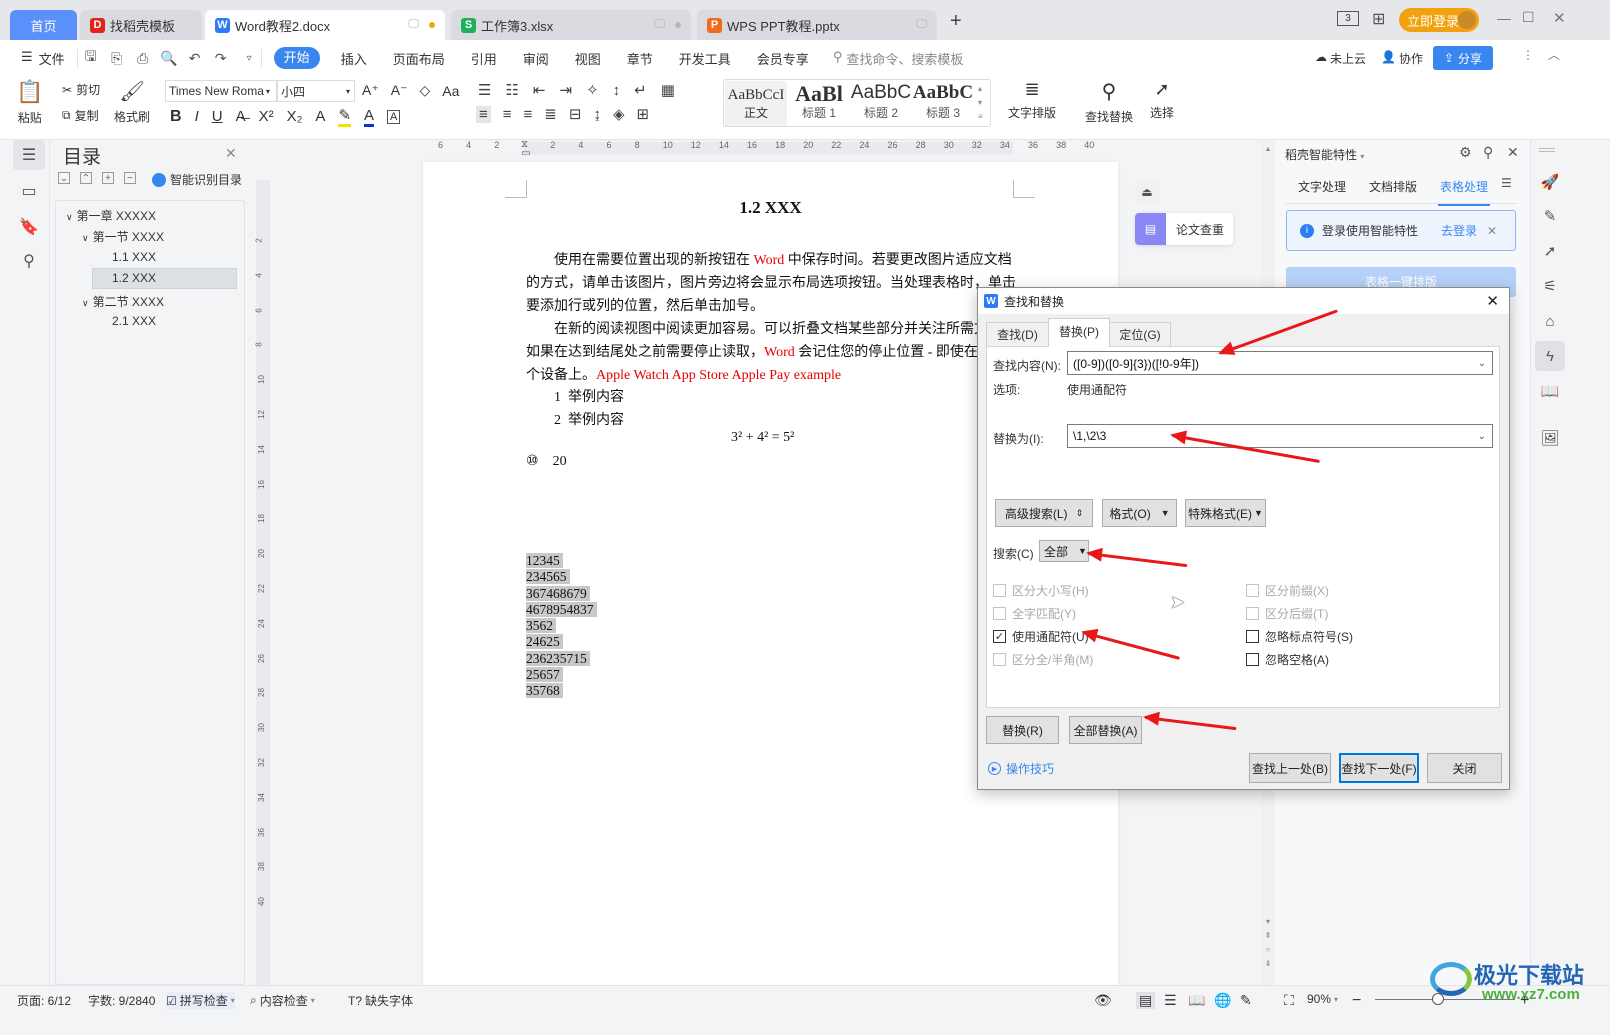 The height and width of the screenshot is (1035, 1610). I want to click on format-button: 格式(O) ▼, so click(1139, 513).